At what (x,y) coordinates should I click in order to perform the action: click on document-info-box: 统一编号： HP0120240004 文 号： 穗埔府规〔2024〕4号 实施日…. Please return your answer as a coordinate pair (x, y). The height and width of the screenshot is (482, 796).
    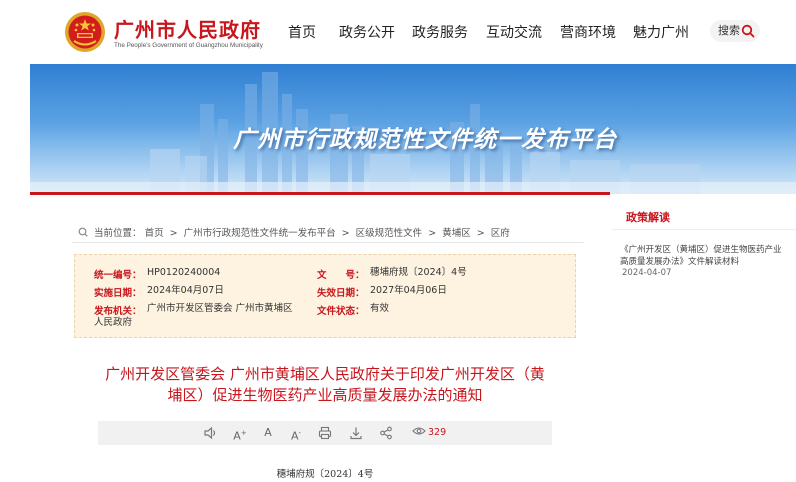
    Looking at the image, I should click on (325, 296).